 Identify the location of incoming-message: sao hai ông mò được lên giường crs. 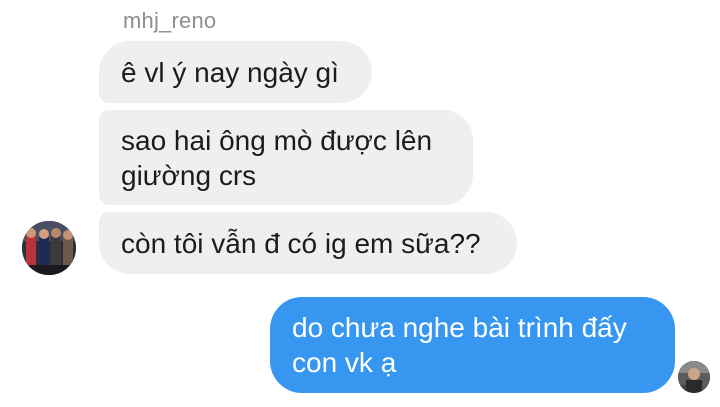
(286, 157).